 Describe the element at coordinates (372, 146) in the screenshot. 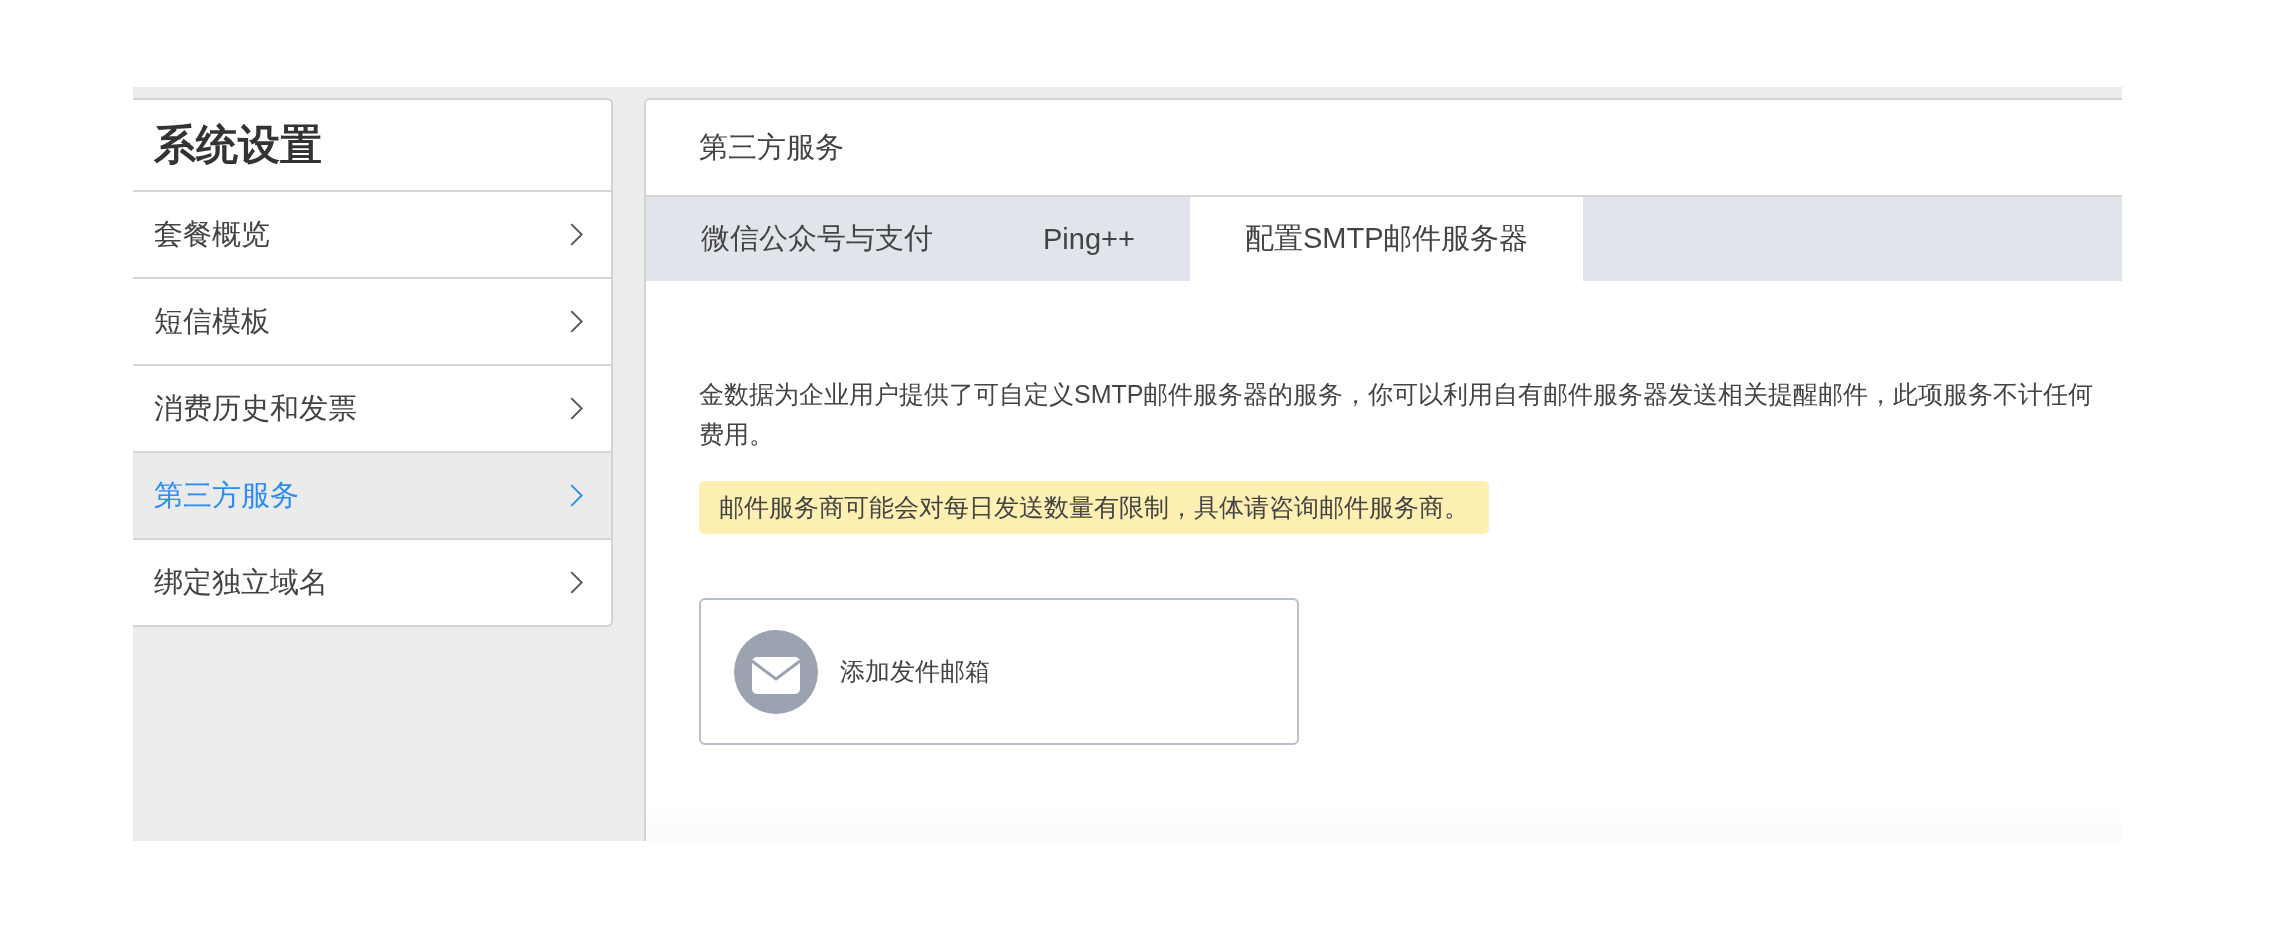

I see `sidebar-title: 系统设置` at that location.